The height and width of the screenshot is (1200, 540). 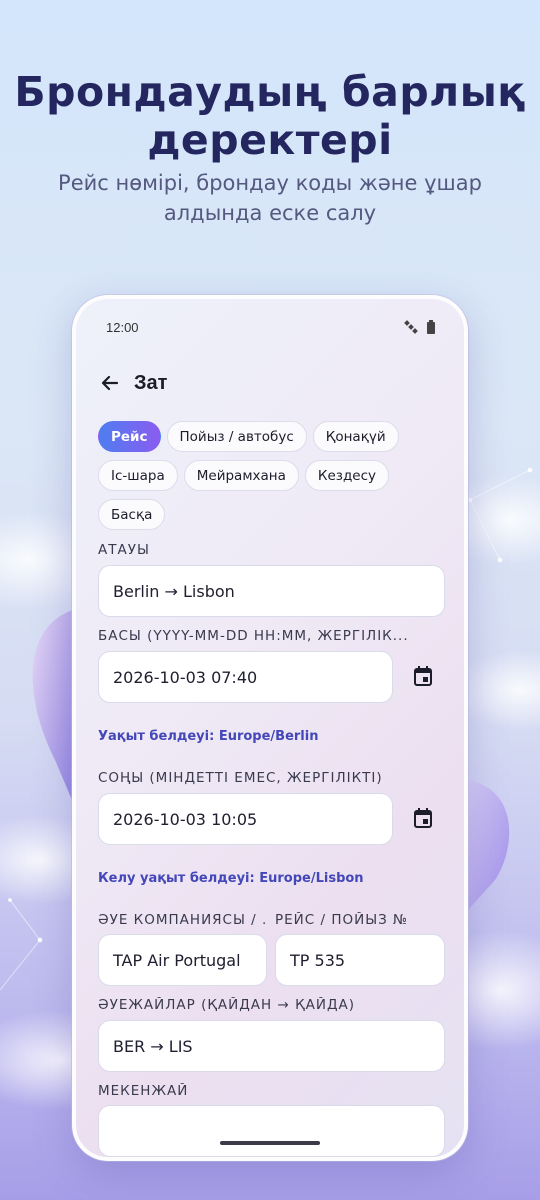 I want to click on address-field, so click(x=271, y=1131).